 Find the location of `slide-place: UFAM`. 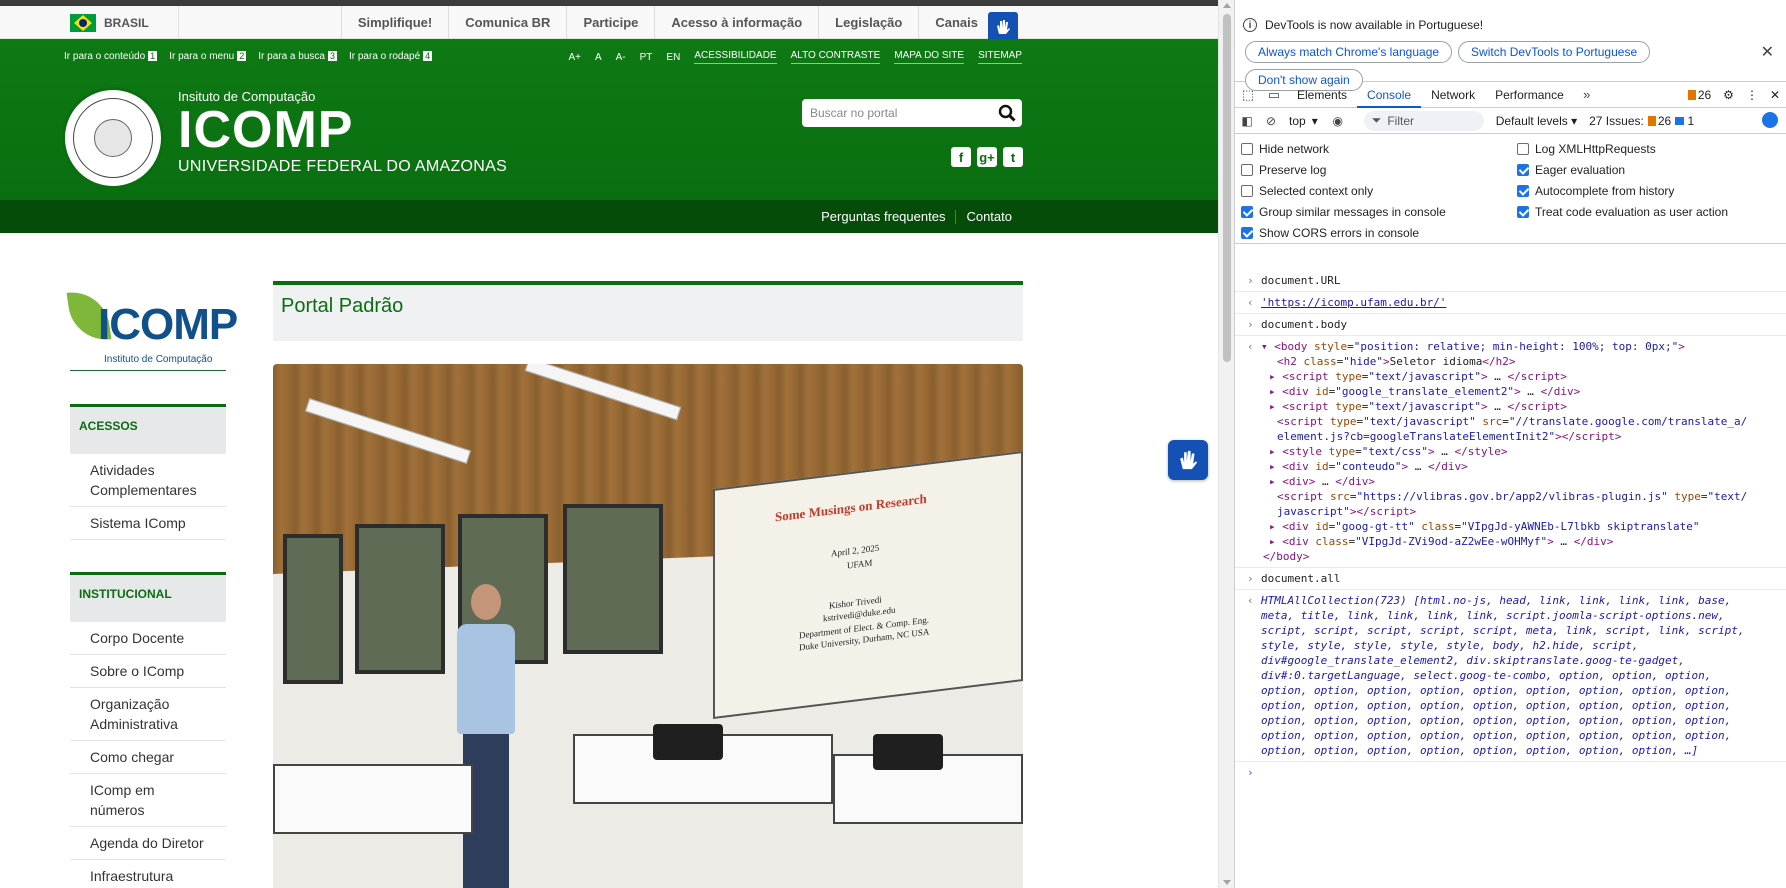

slide-place: UFAM is located at coordinates (860, 564).